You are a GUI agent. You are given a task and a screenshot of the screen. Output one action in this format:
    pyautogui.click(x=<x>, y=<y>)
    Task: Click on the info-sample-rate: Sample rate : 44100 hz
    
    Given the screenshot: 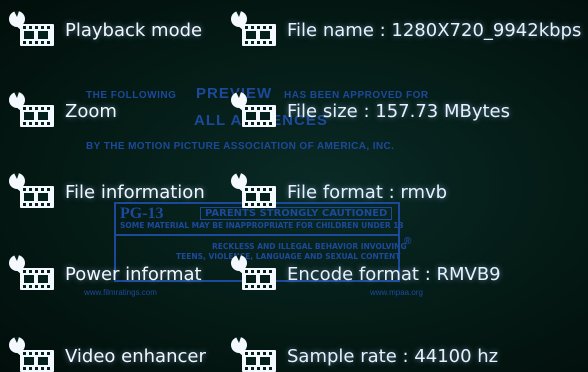 What is the action you would take?
    pyautogui.click(x=409, y=354)
    